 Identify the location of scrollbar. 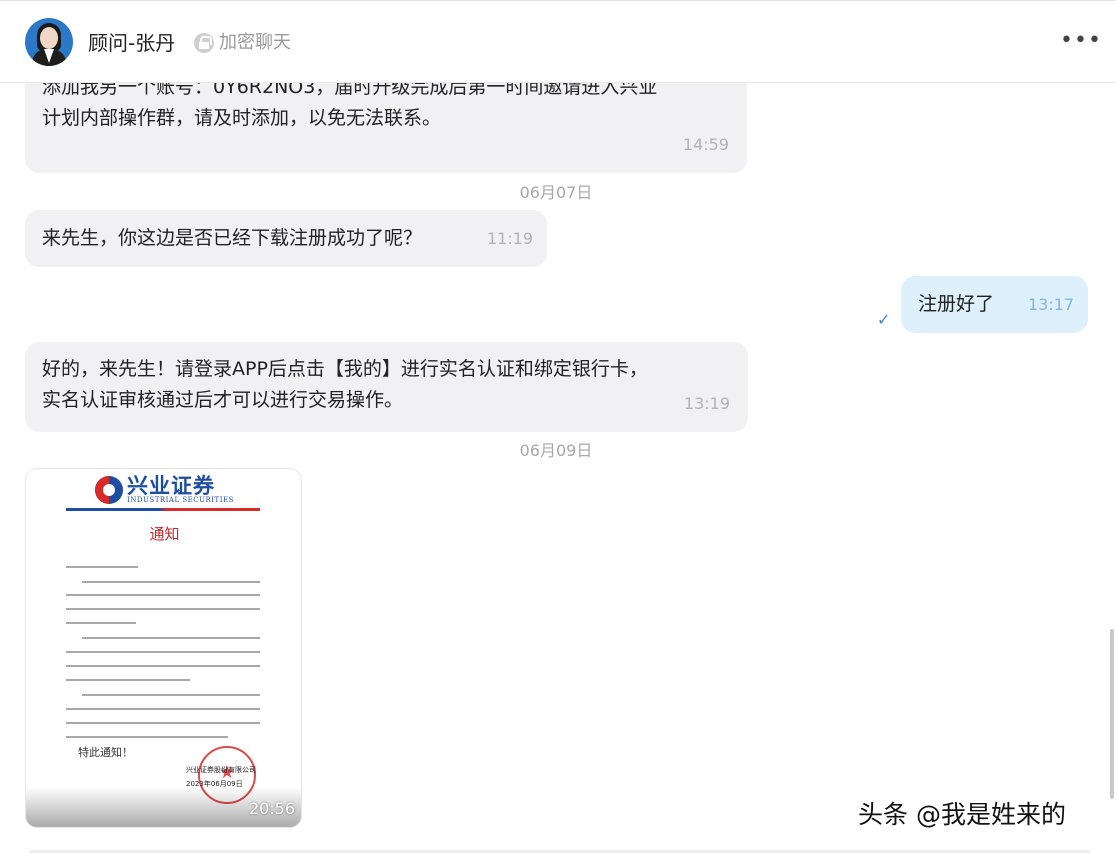
(1112, 714).